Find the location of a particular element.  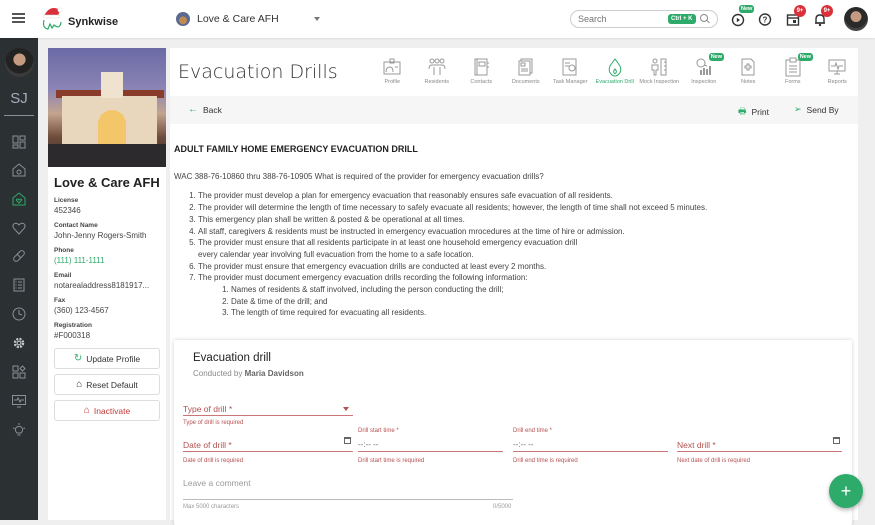

registration-value: #F000318 is located at coordinates (72, 335).